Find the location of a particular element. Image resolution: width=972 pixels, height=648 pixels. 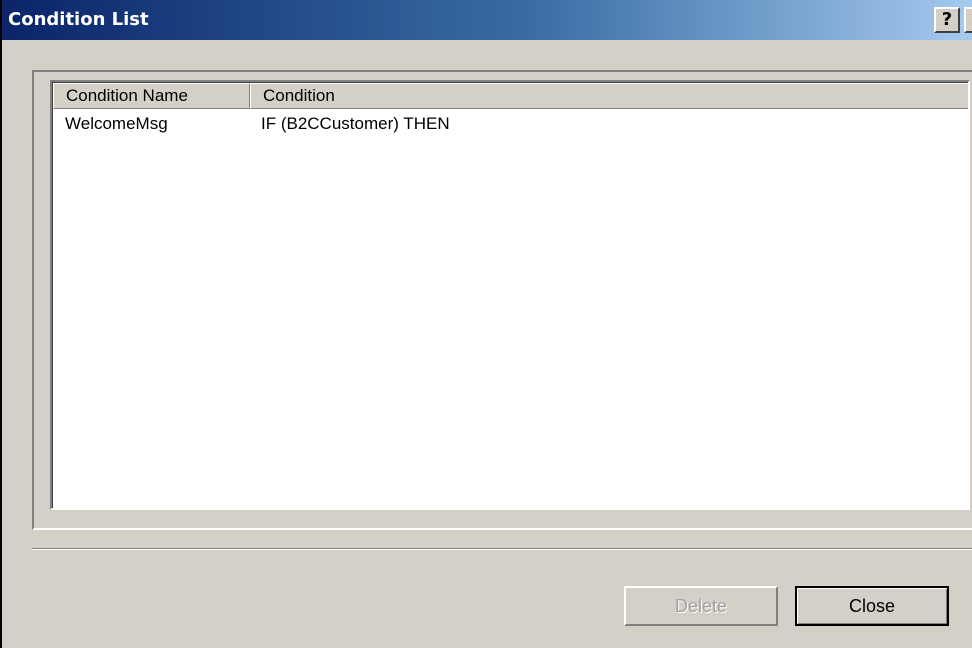

column-header-condition: Condition is located at coordinates (609, 96).